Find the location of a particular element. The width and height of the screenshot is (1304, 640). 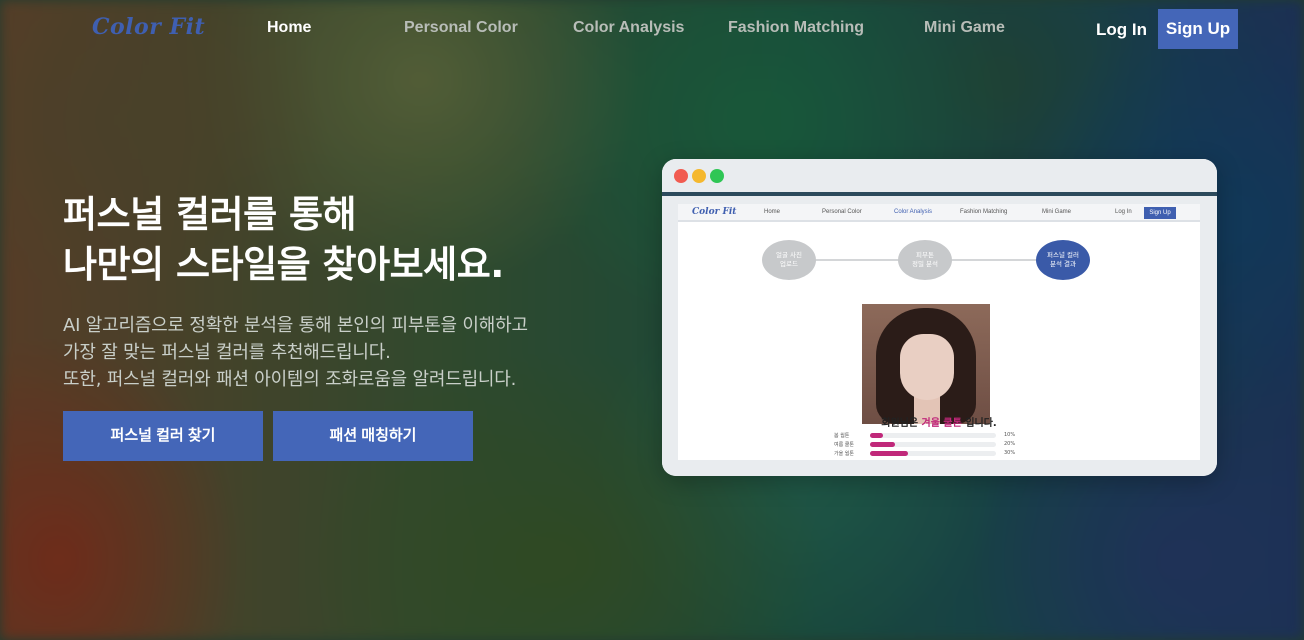

hero-title-line-2: 나만의 스타일을 찾아보세요. is located at coordinates (283, 264).